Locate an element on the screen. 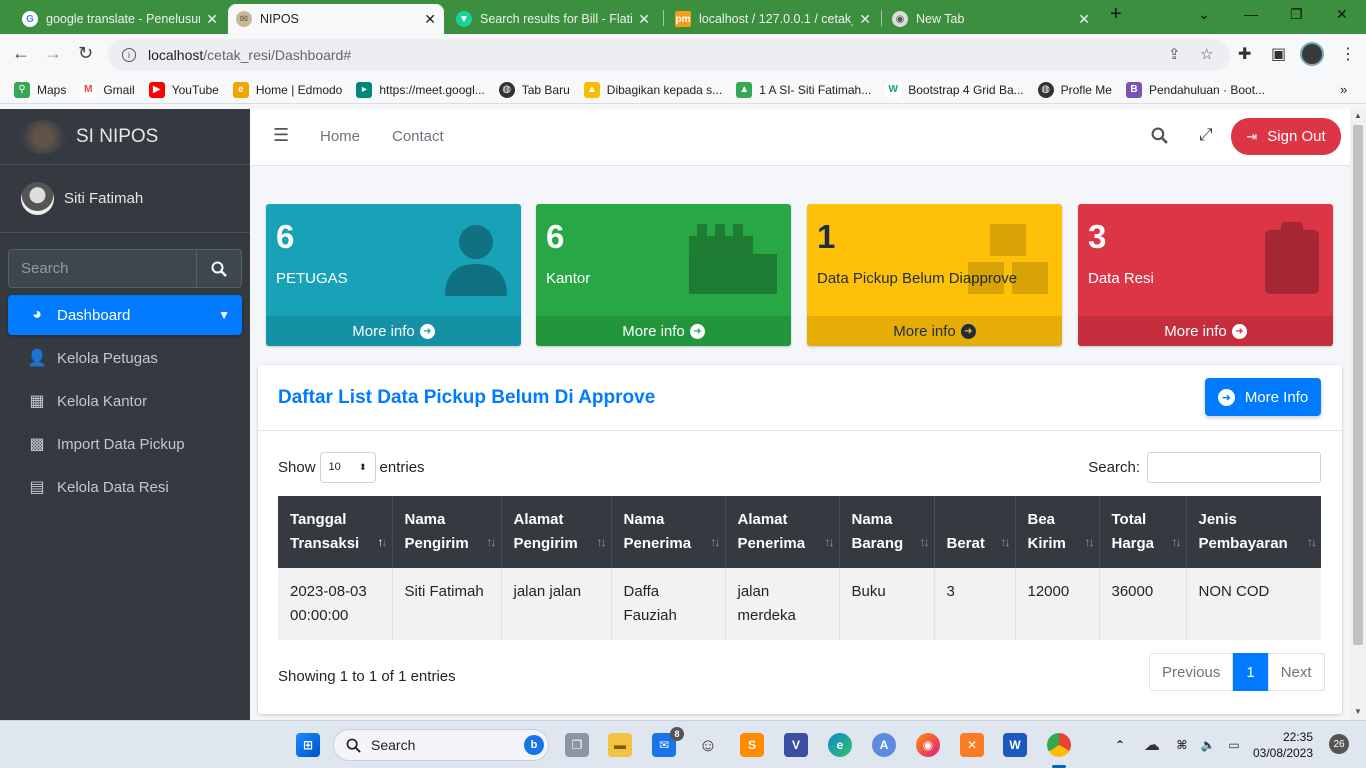  file-explorer-icon: ▬ is located at coordinates (620, 745).